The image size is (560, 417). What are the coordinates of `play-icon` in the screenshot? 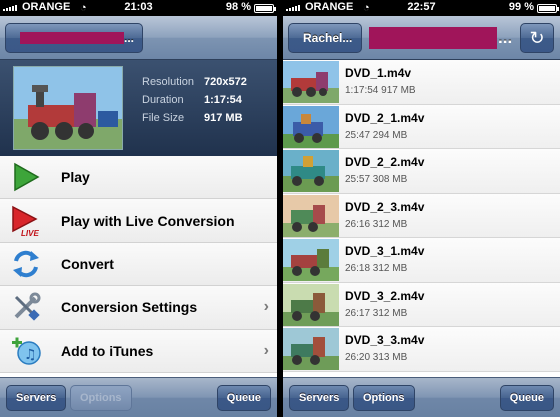 It's located at (26, 177).